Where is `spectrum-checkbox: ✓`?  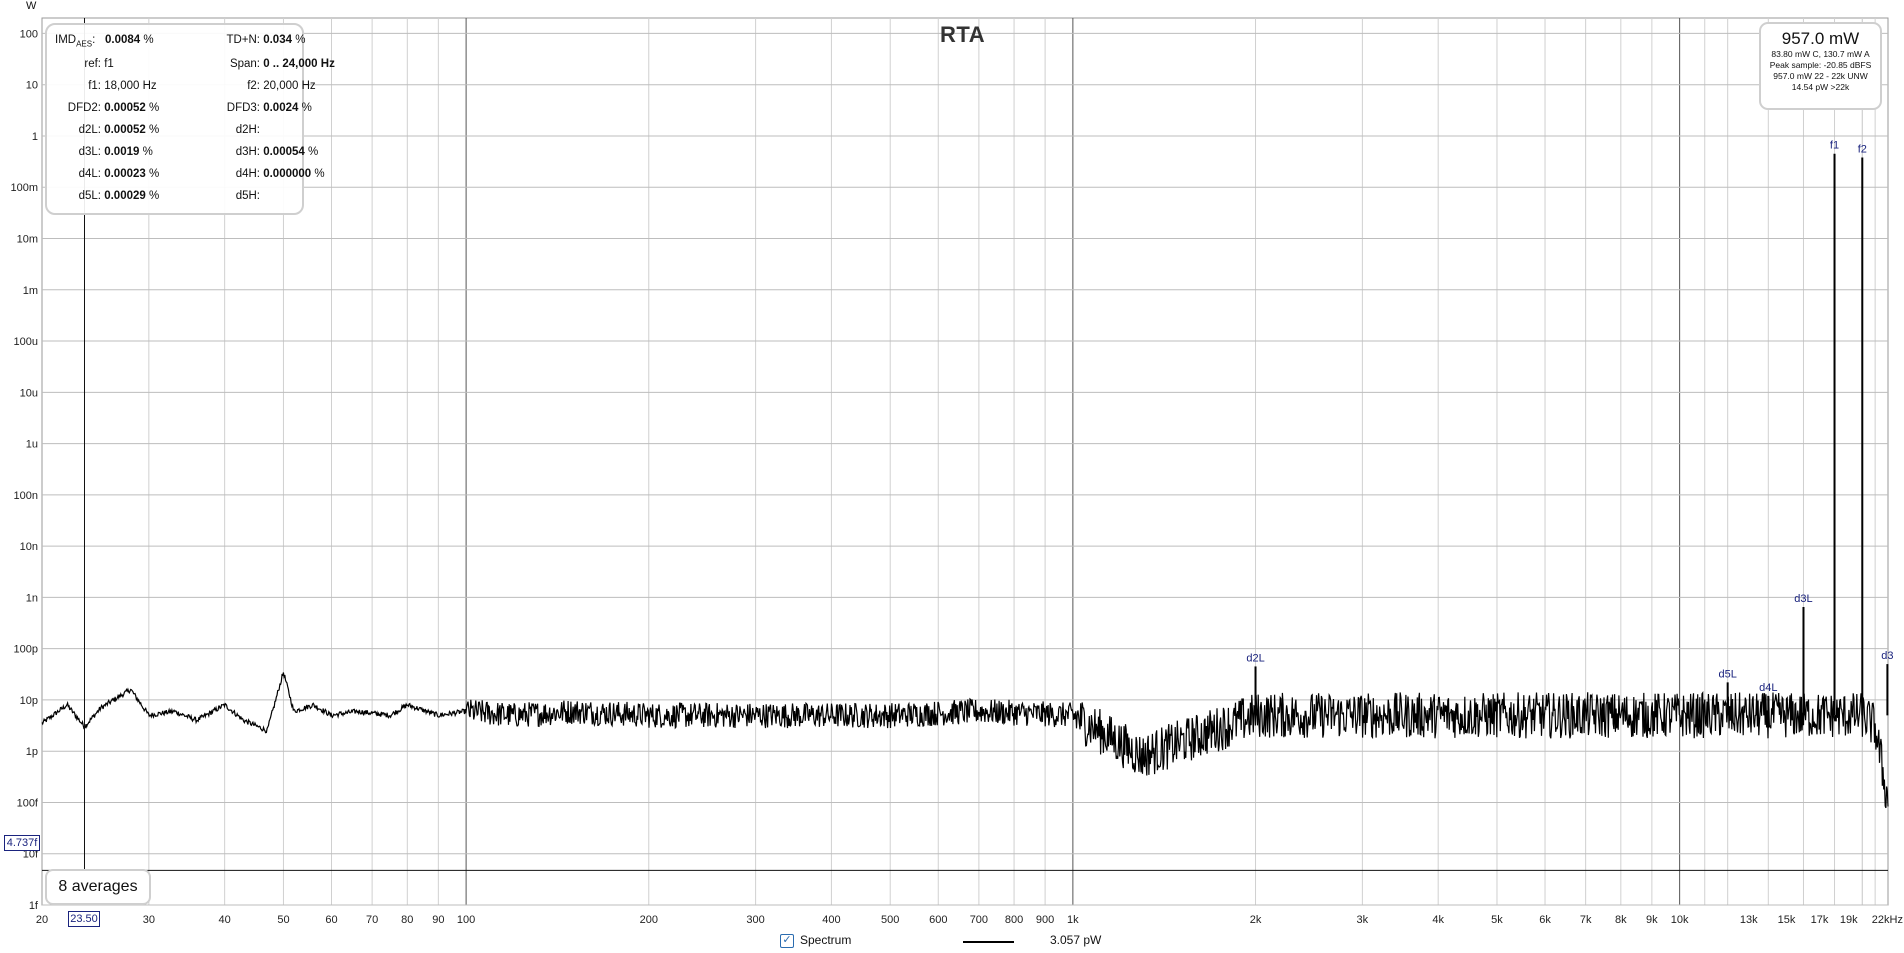 spectrum-checkbox: ✓ is located at coordinates (787, 941).